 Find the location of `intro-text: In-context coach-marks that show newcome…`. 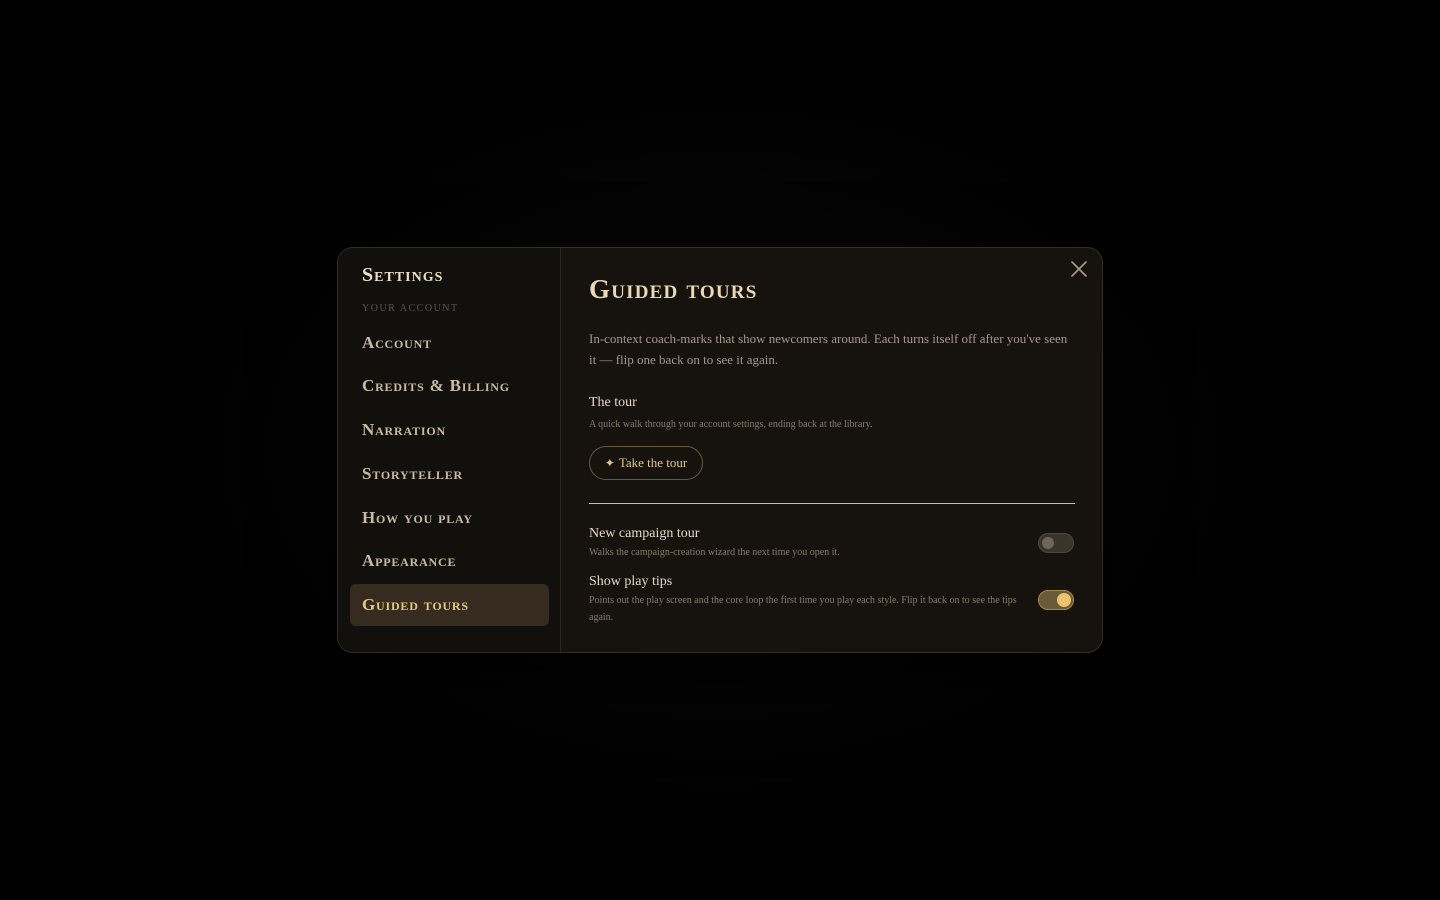

intro-text: In-context coach-marks that show newcome… is located at coordinates (828, 349).